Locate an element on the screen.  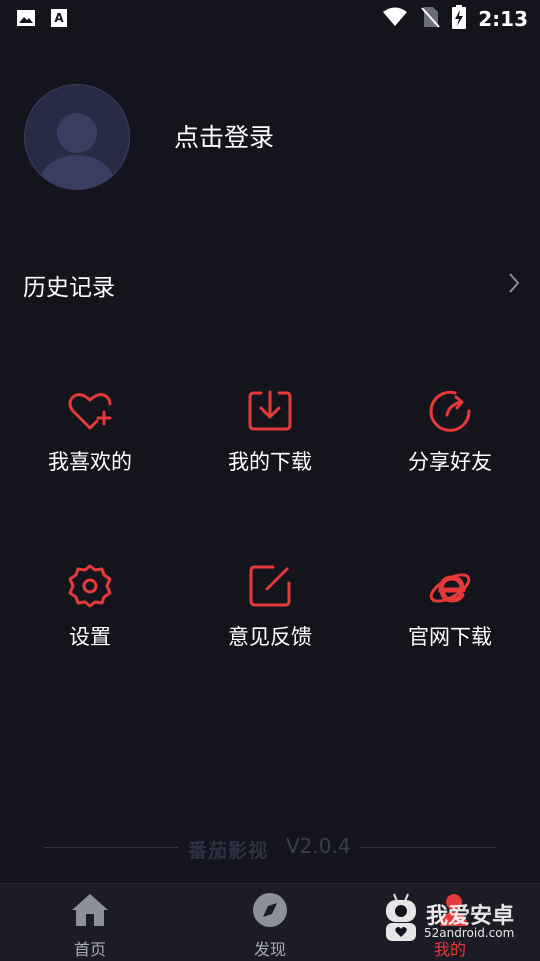
gallery-icon is located at coordinates (26, 20).